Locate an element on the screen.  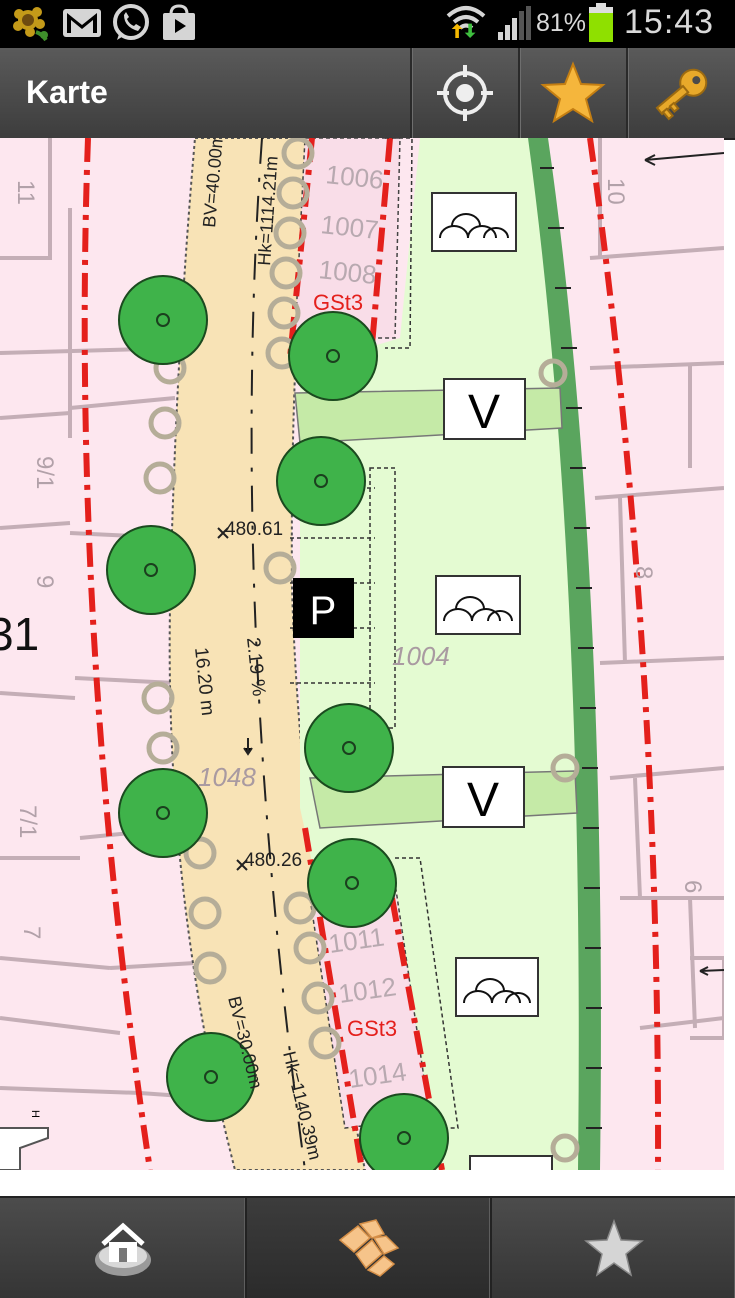
login-key-button is located at coordinates (680, 93).